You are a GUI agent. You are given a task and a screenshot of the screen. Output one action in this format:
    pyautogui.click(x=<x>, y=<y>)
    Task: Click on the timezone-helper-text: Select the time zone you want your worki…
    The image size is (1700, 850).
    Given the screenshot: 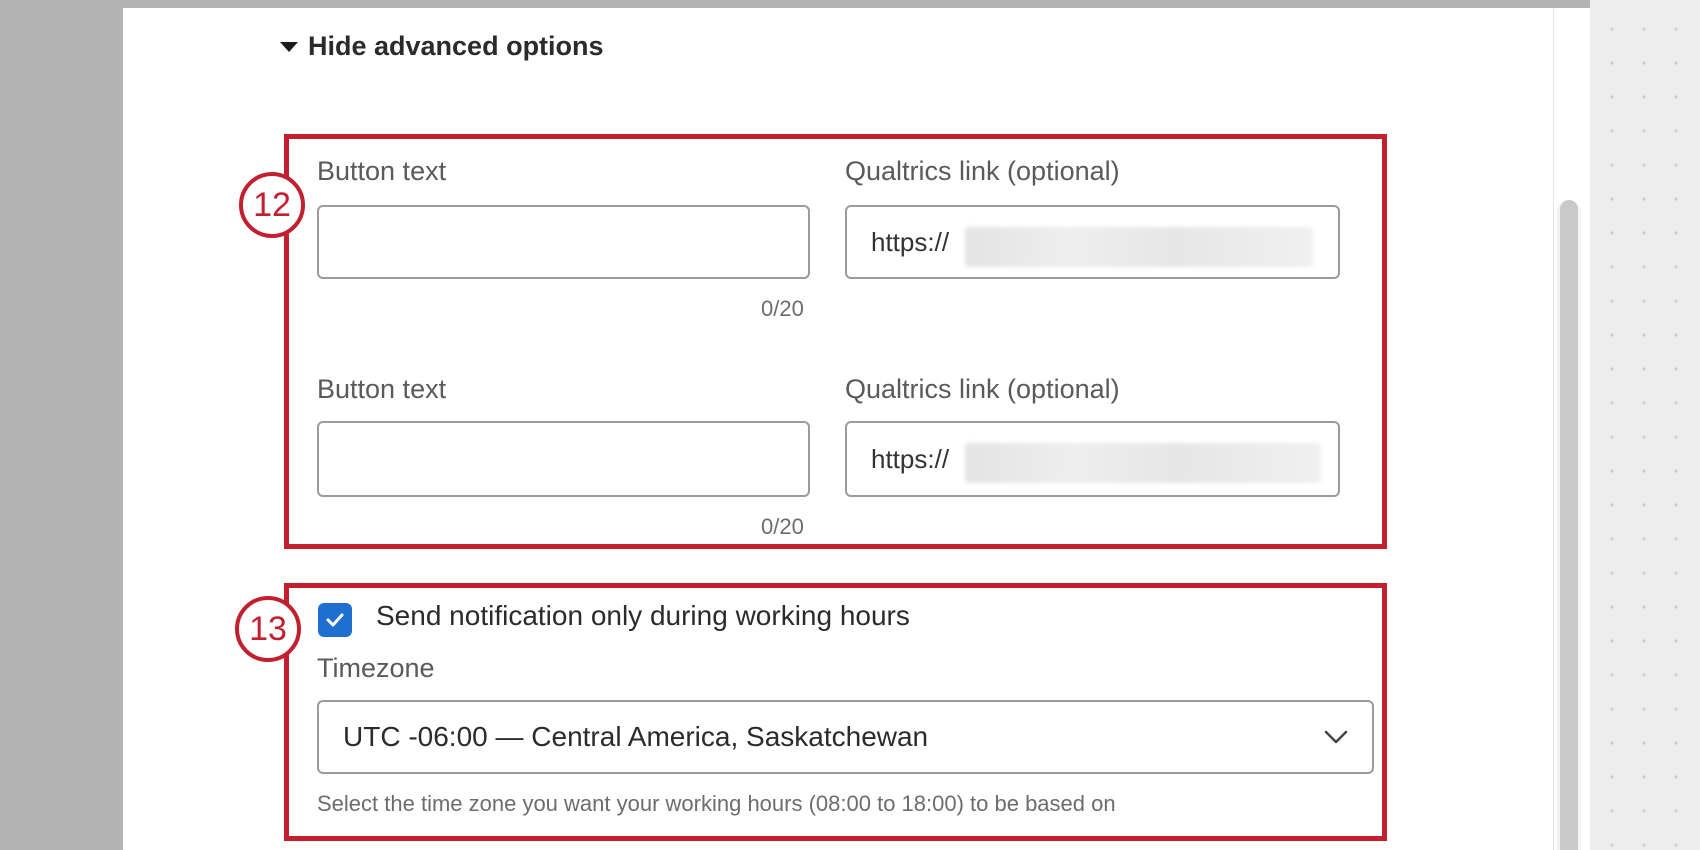 What is the action you would take?
    pyautogui.click(x=716, y=803)
    